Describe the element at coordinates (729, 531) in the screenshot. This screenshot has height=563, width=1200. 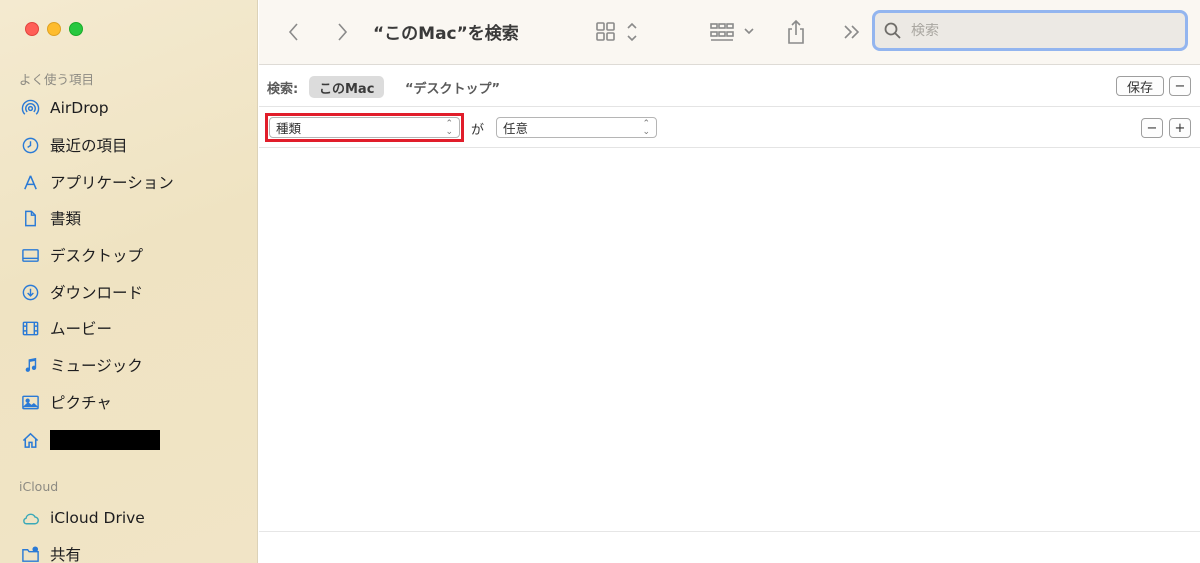
I see `results-footer-divider` at that location.